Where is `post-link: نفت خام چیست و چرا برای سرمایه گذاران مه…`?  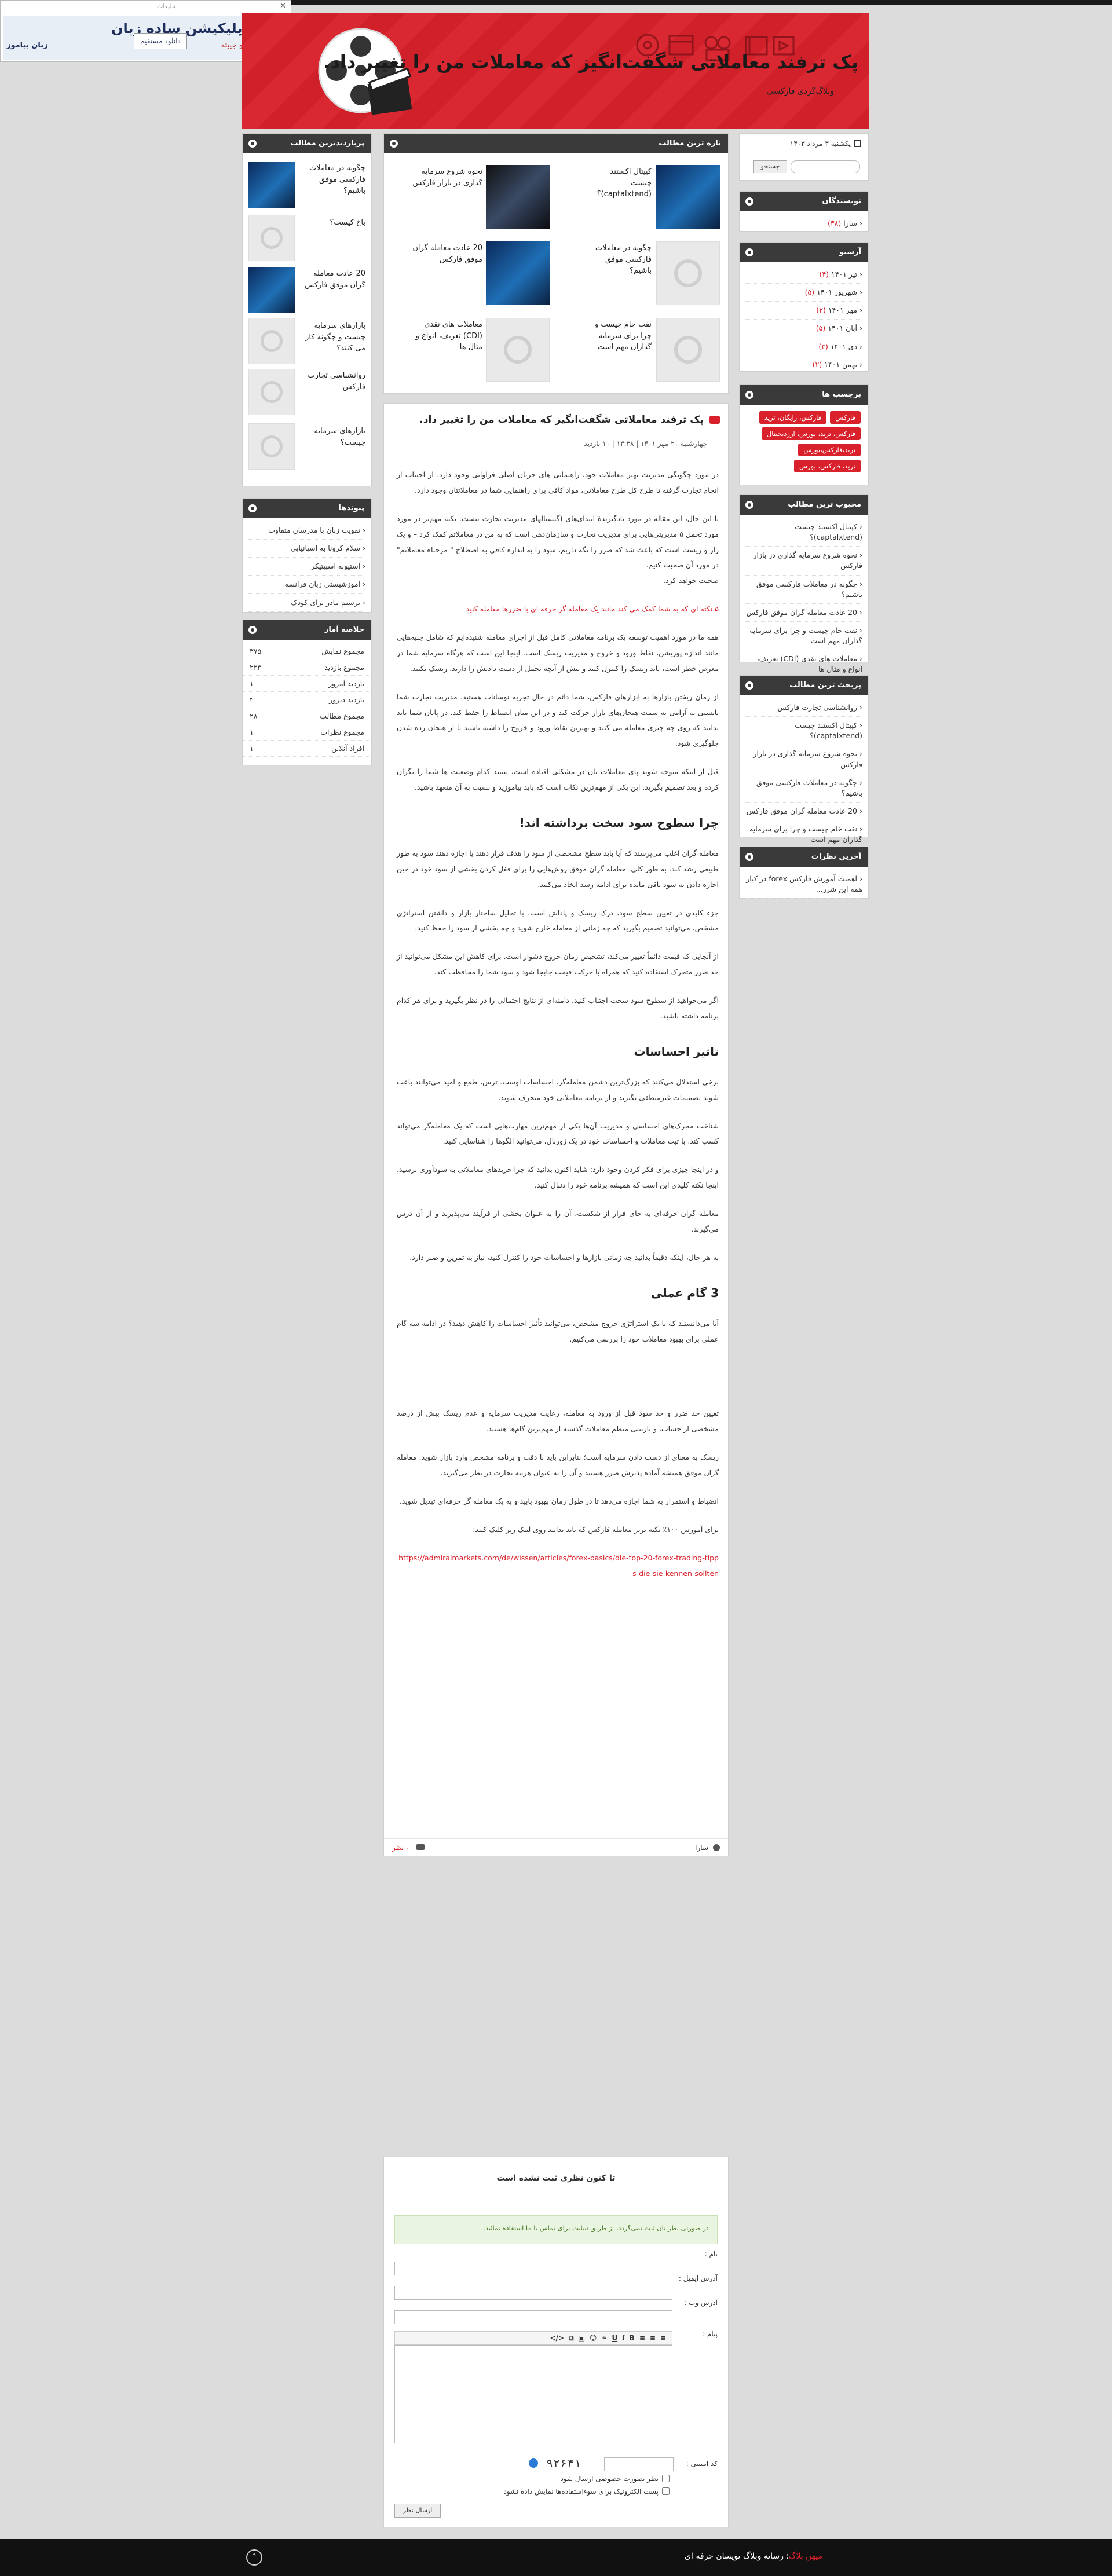 post-link: نفت خام چیست و چرا برای سرمایه گذاران مه… is located at coordinates (620, 336).